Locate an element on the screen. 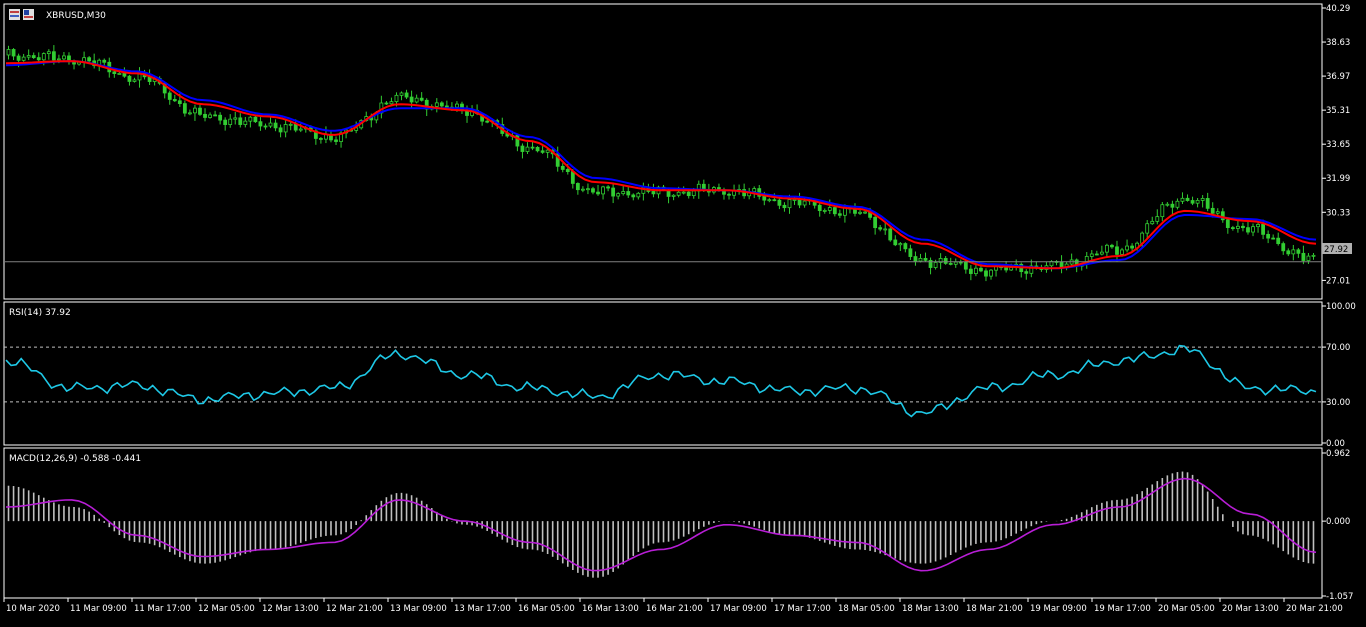 The width and height of the screenshot is (1366, 627). time-tick-label: 17 Mar 17:00 is located at coordinates (802, 609).